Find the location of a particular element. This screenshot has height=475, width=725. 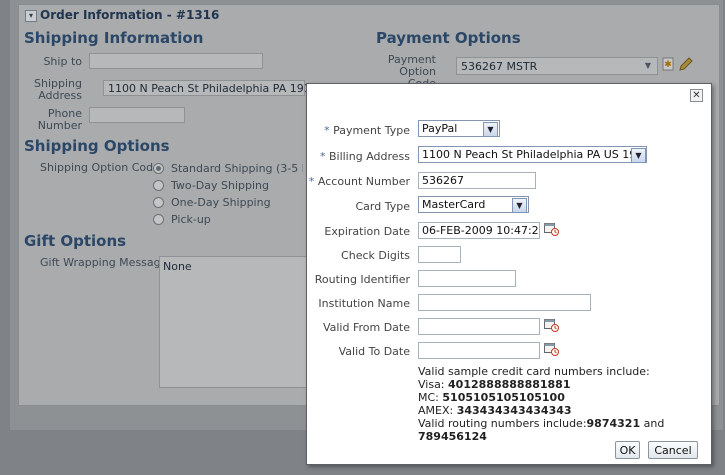

ship-to-input is located at coordinates (176, 61).